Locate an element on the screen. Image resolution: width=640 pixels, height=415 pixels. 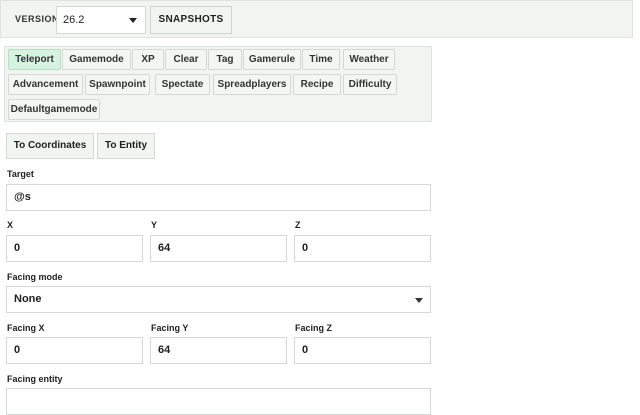
facing-y-value: 64 is located at coordinates (164, 350).